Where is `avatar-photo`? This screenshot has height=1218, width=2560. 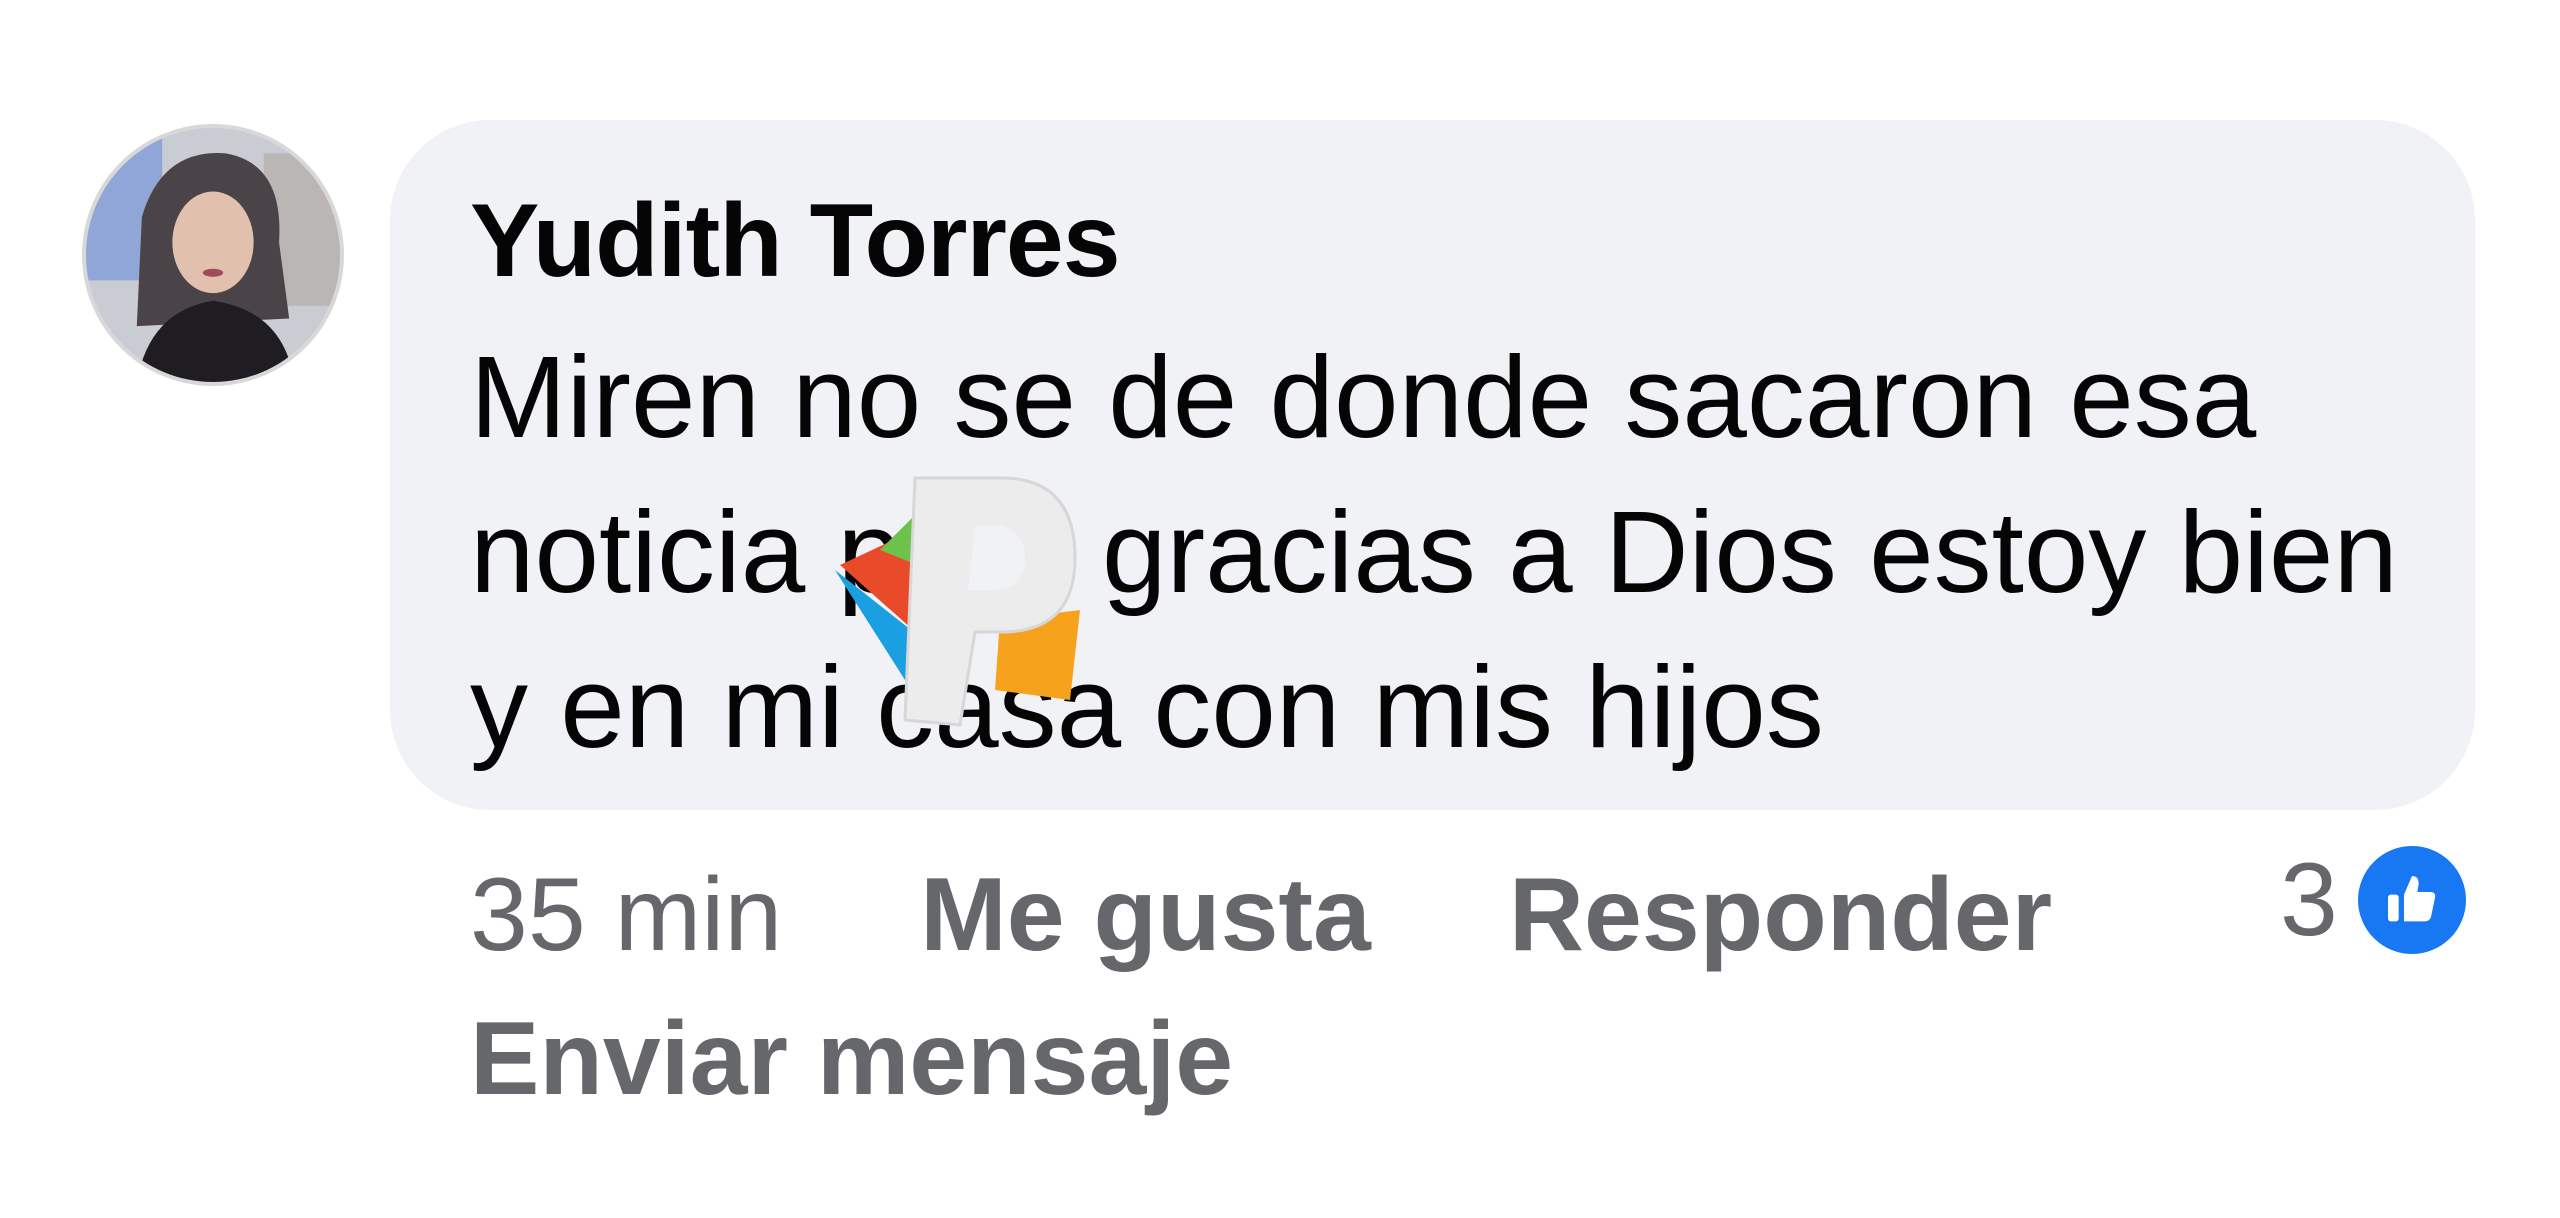
avatar-photo is located at coordinates (213, 255).